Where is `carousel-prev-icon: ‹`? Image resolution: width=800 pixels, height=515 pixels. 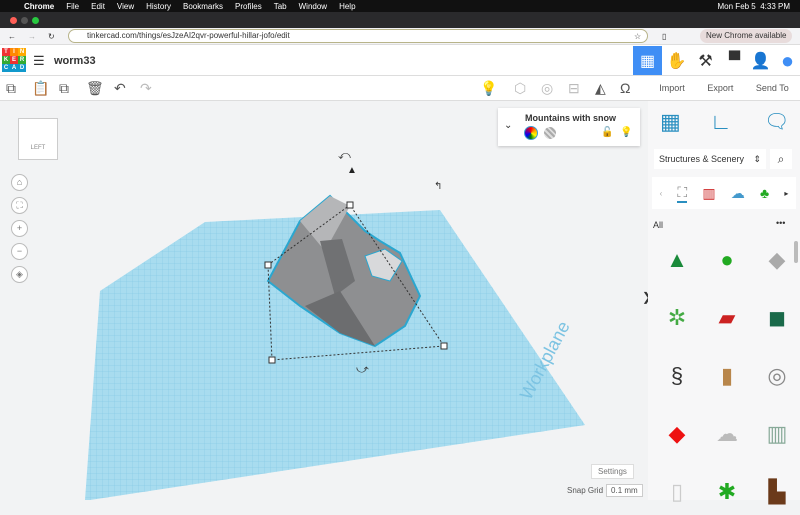 carousel-prev-icon: ‹ is located at coordinates (661, 193).